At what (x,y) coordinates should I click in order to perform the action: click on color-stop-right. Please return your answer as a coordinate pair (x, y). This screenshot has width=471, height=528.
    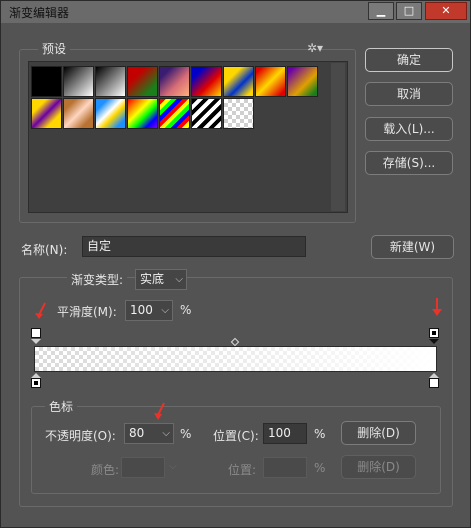
    Looking at the image, I should click on (434, 383).